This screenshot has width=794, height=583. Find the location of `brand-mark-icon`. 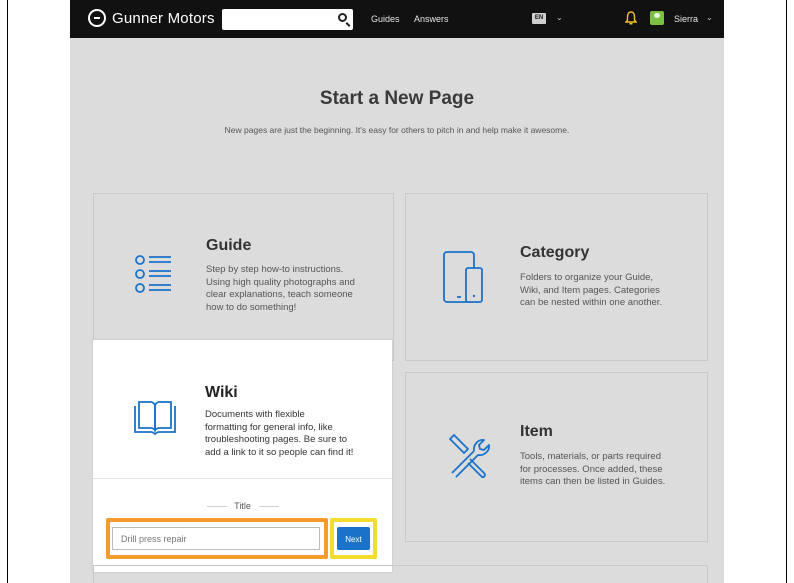

brand-mark-icon is located at coordinates (97, 18).